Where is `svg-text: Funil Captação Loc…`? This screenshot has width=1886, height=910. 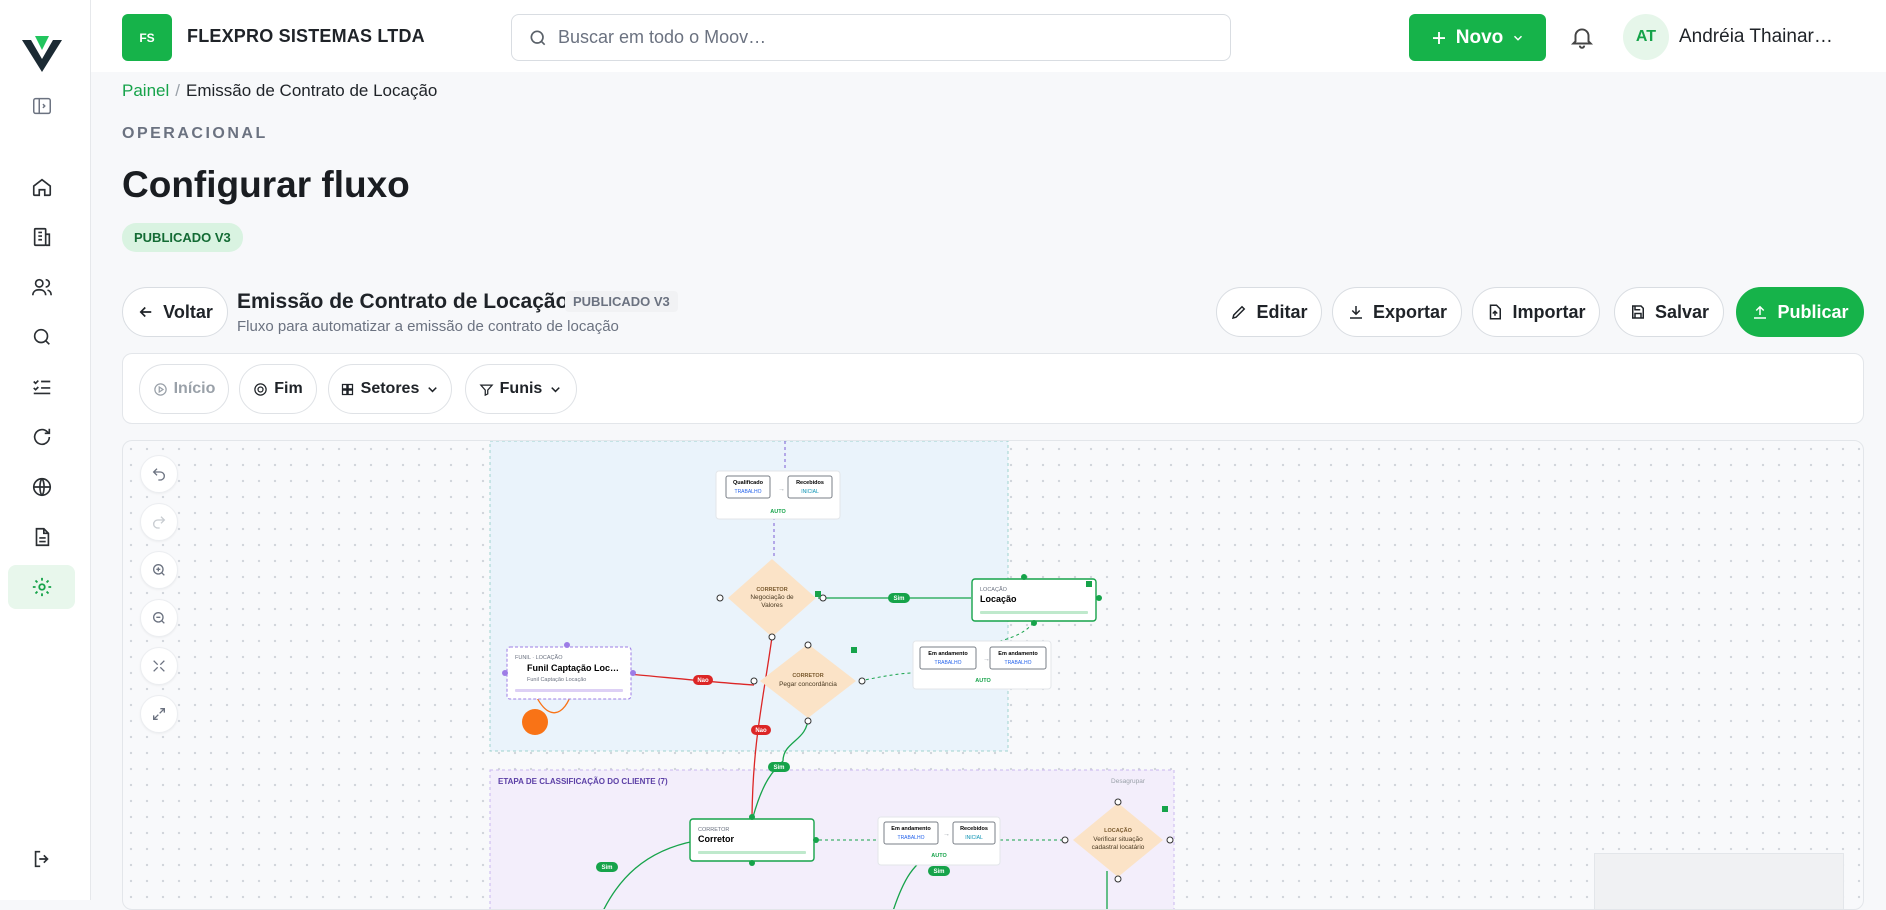 svg-text: Funil Captação Loc… is located at coordinates (573, 668).